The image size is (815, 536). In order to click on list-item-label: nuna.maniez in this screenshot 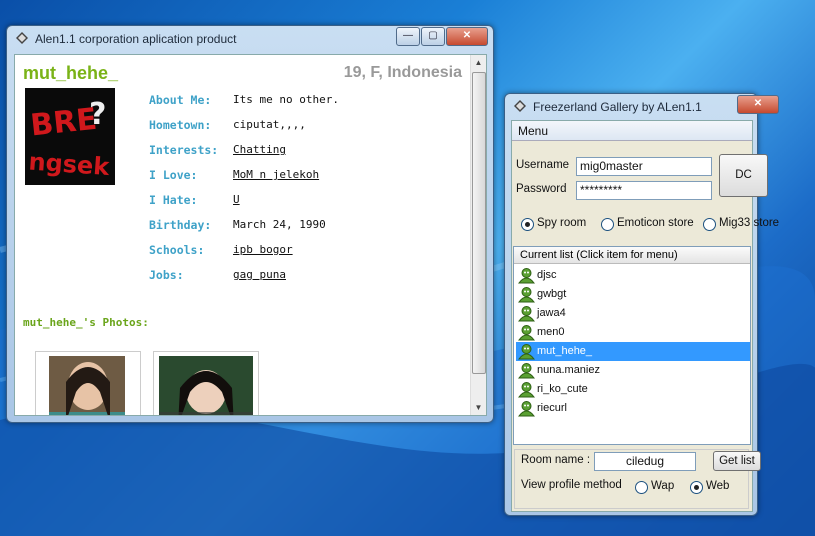, I will do `click(568, 370)`.